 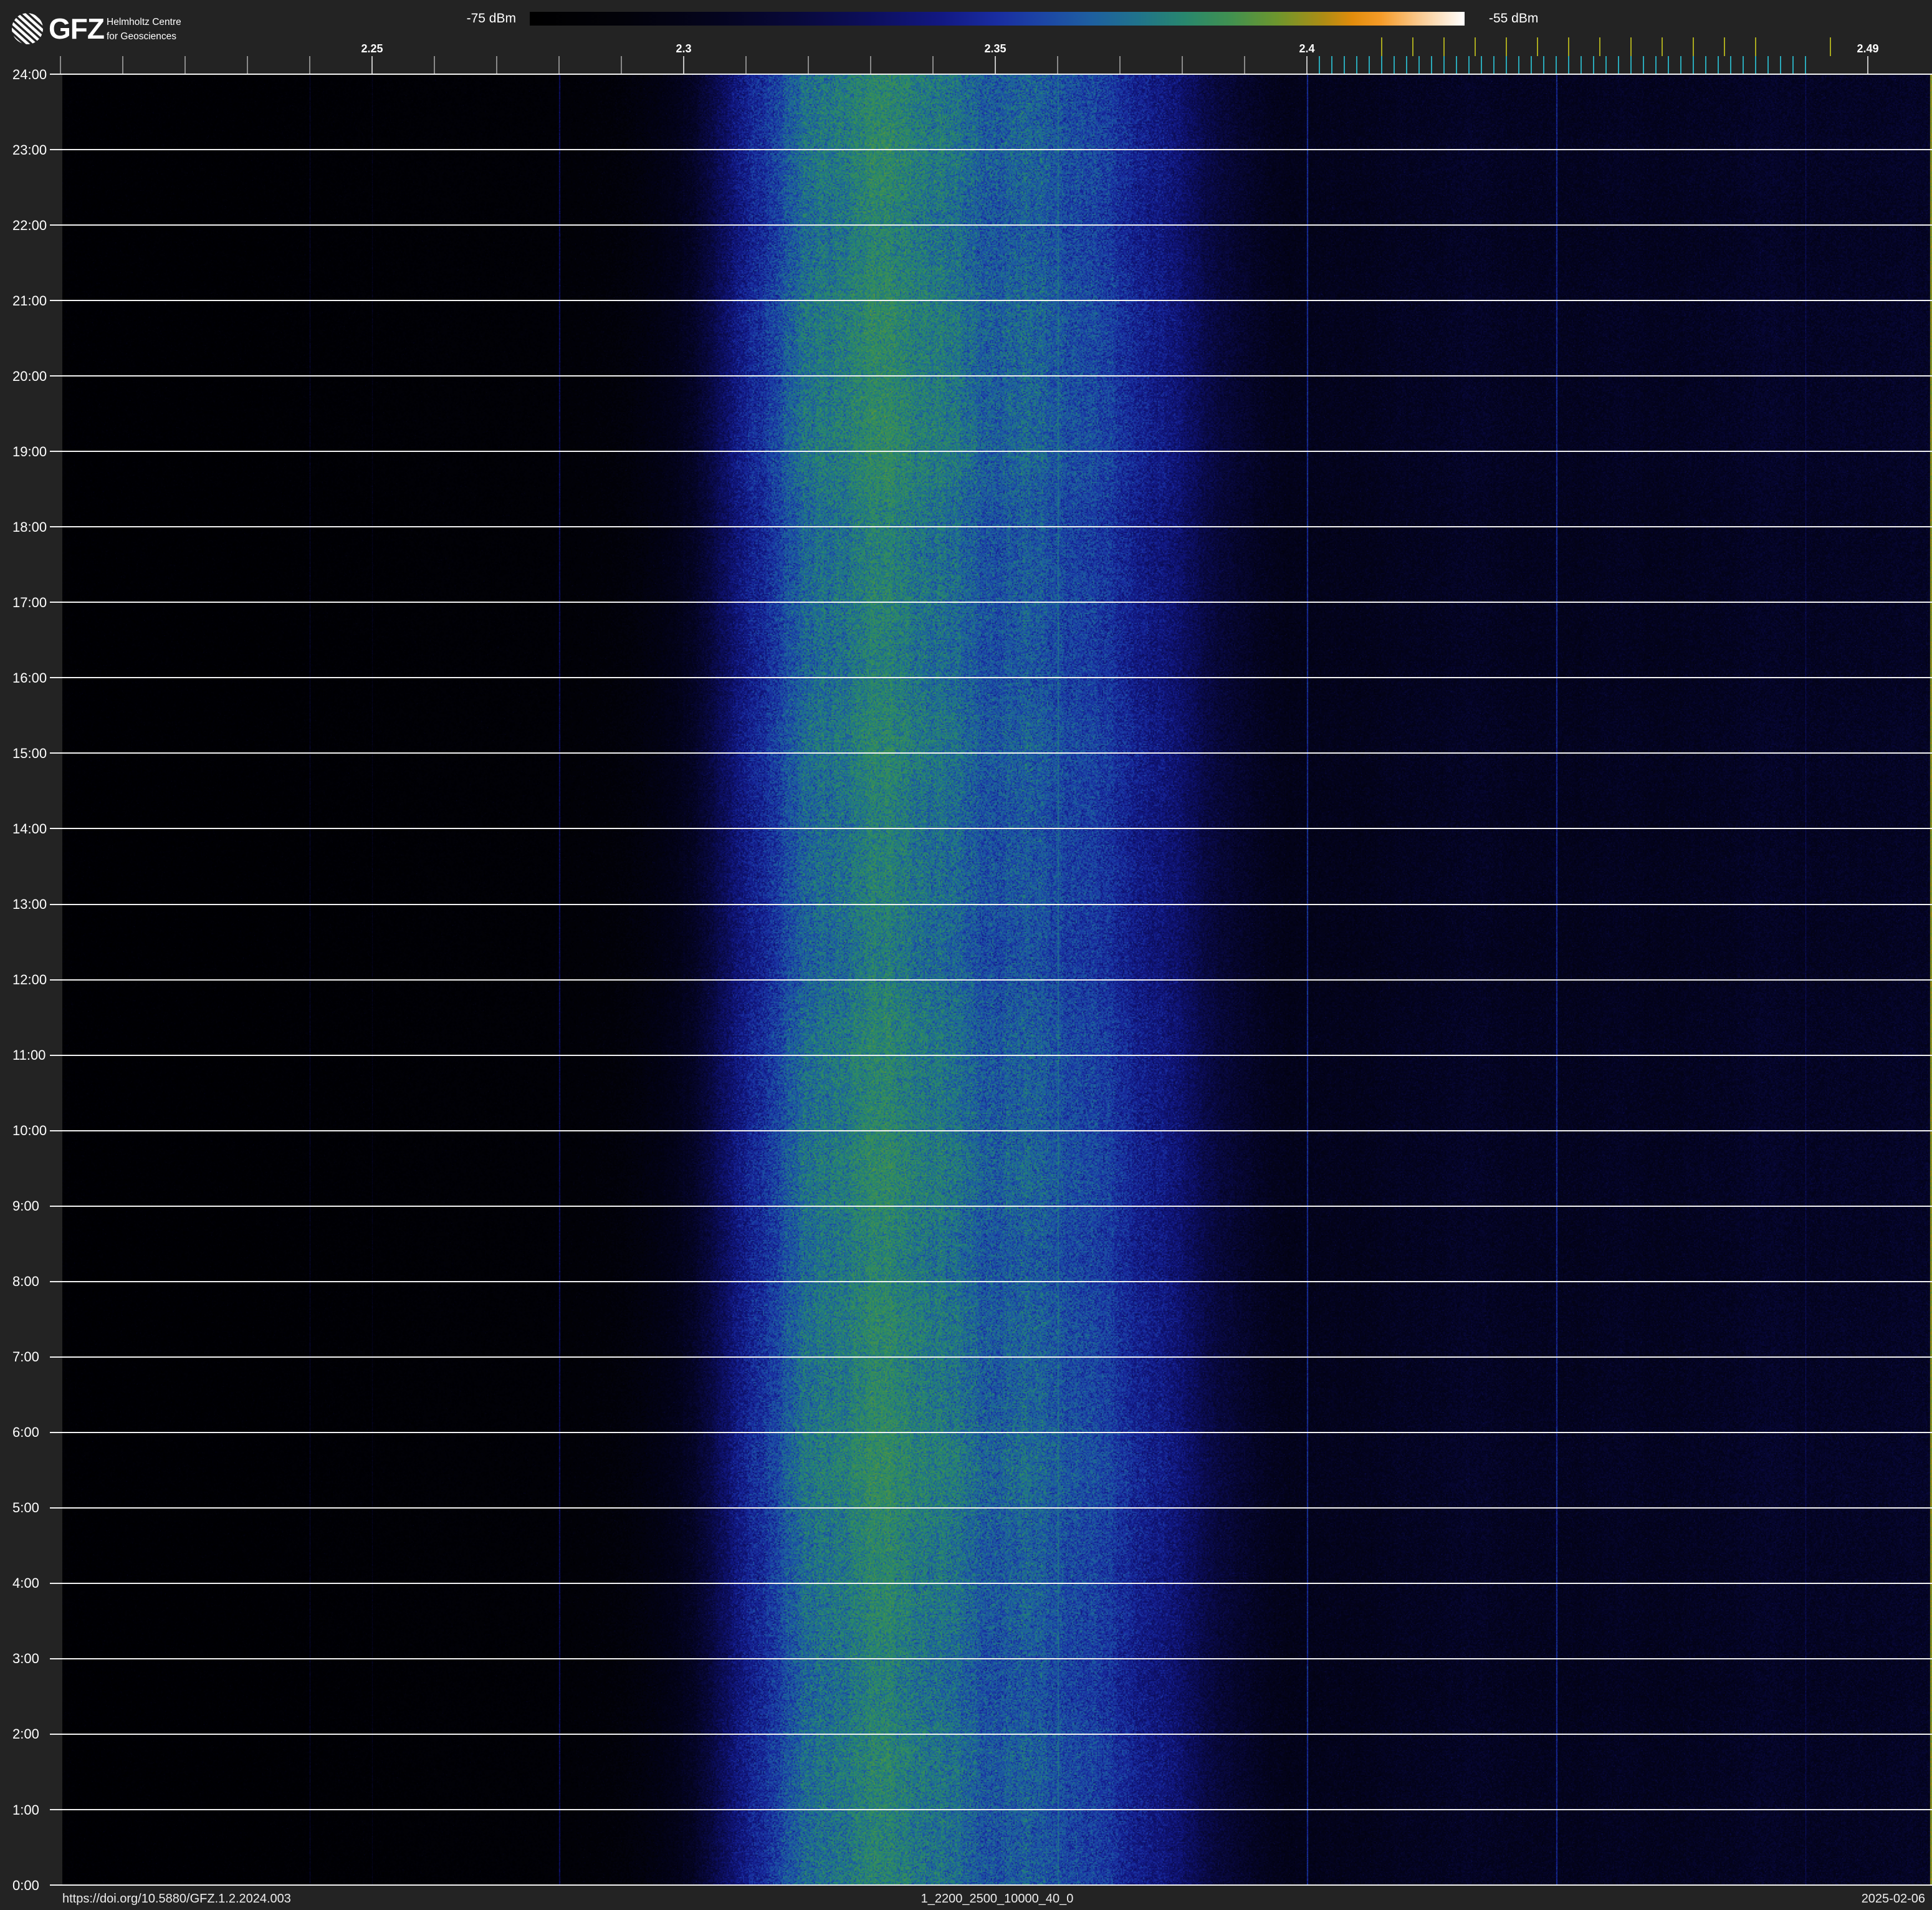 I want to click on svg-text: for Geosciences, so click(x=141, y=36).